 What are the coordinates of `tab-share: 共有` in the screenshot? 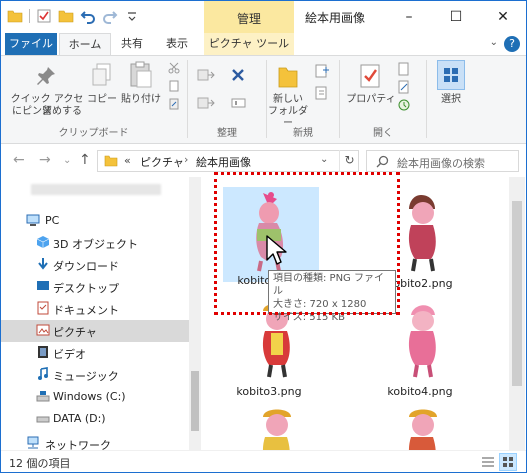 It's located at (132, 44).